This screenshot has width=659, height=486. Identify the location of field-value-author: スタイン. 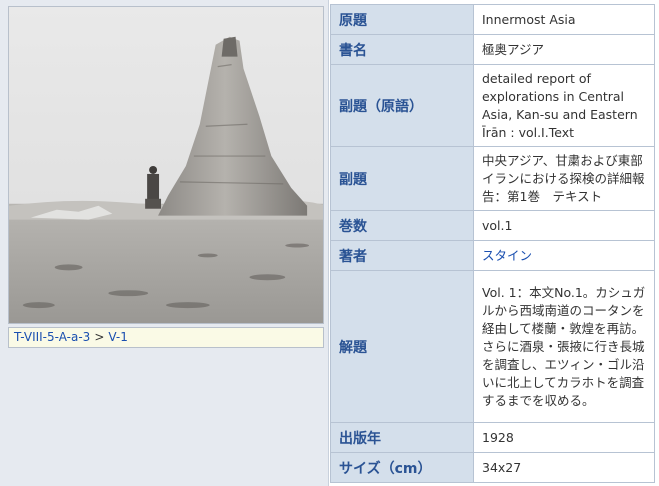
(564, 255).